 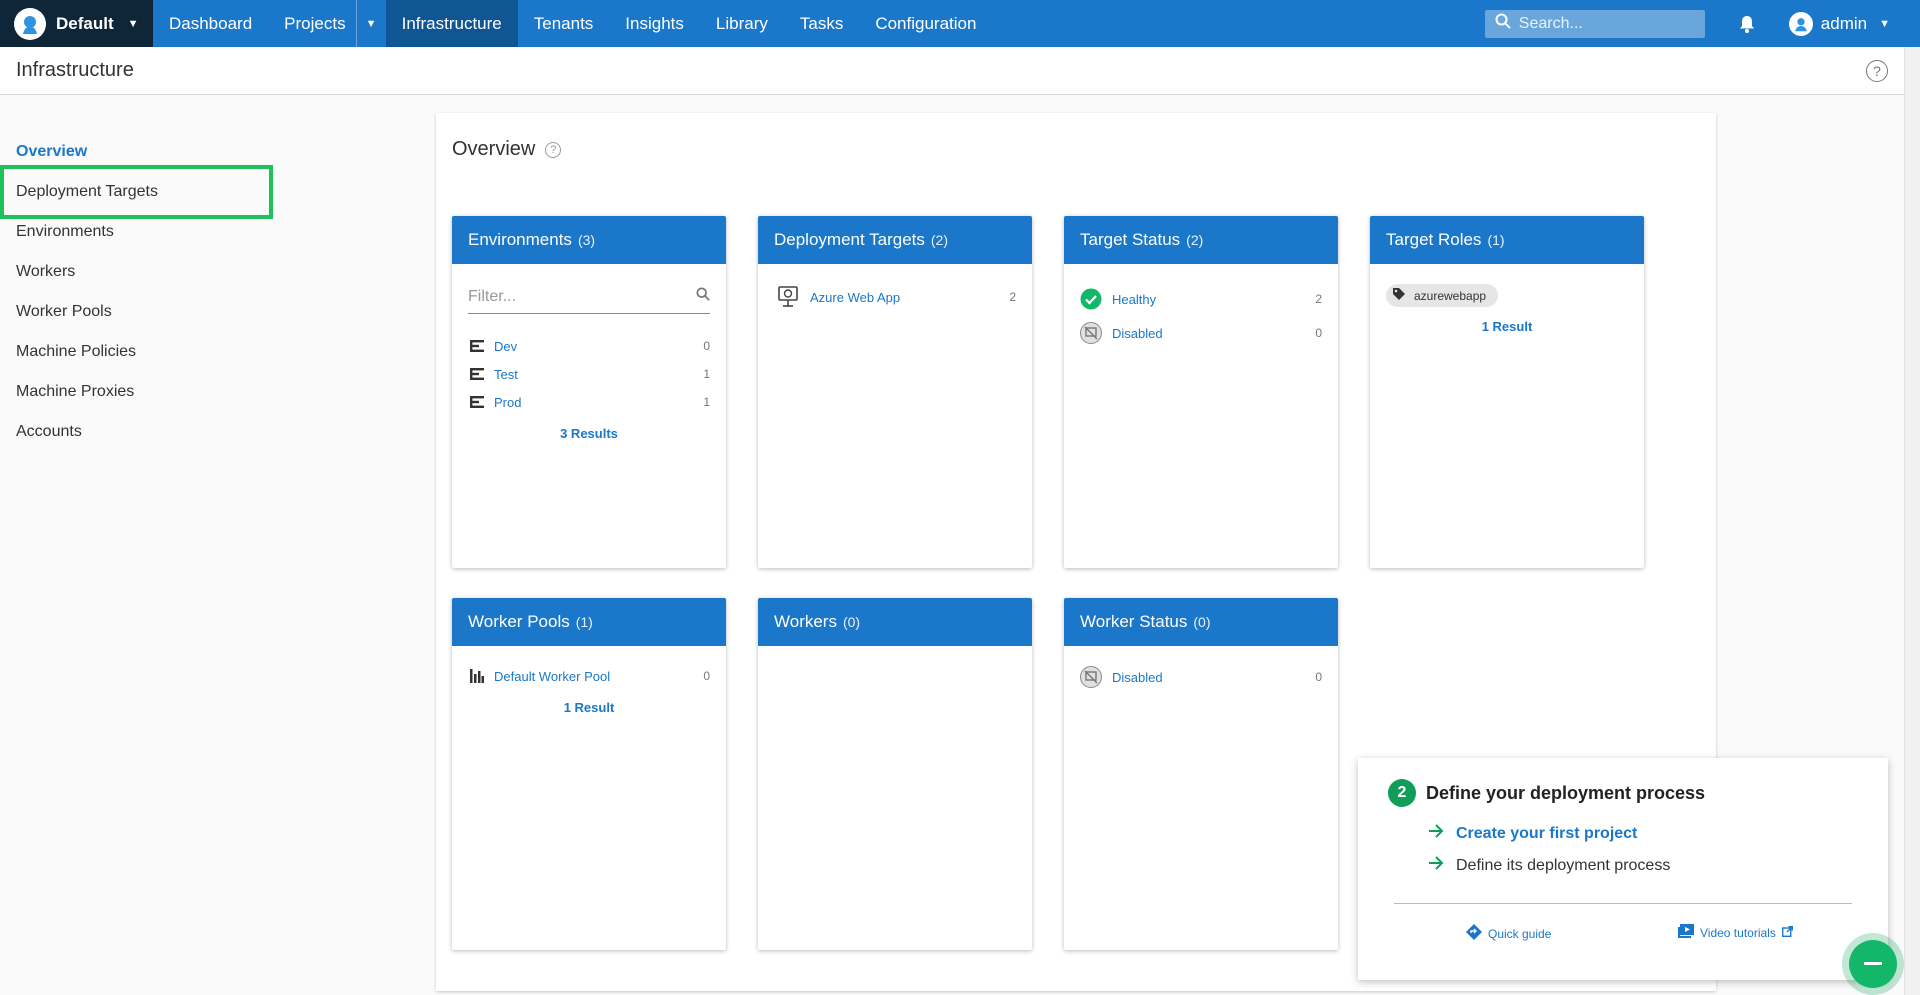 I want to click on quick-guide-link: Quick guide, so click(x=1508, y=933).